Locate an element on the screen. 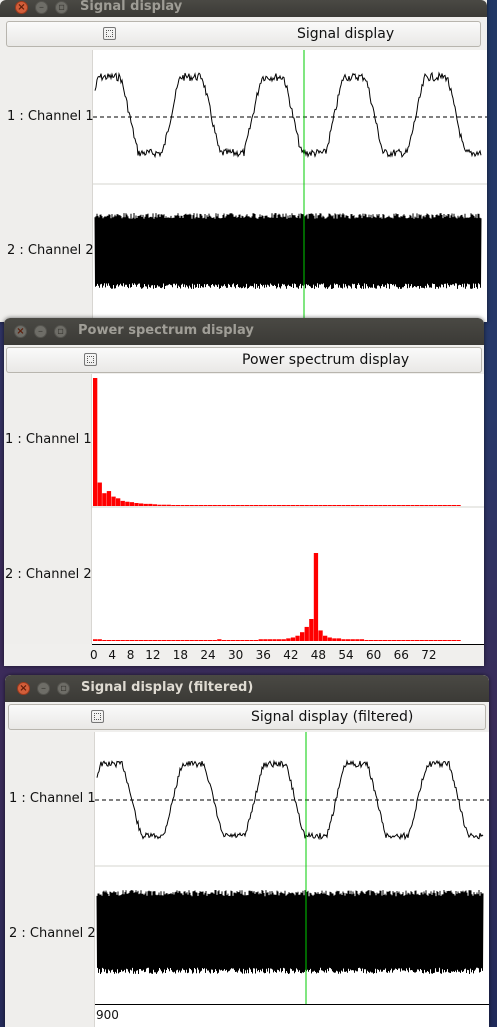 The width and height of the screenshot is (497, 1027). power-spectrum-toggle-button: Power spectrum display is located at coordinates (244, 360).